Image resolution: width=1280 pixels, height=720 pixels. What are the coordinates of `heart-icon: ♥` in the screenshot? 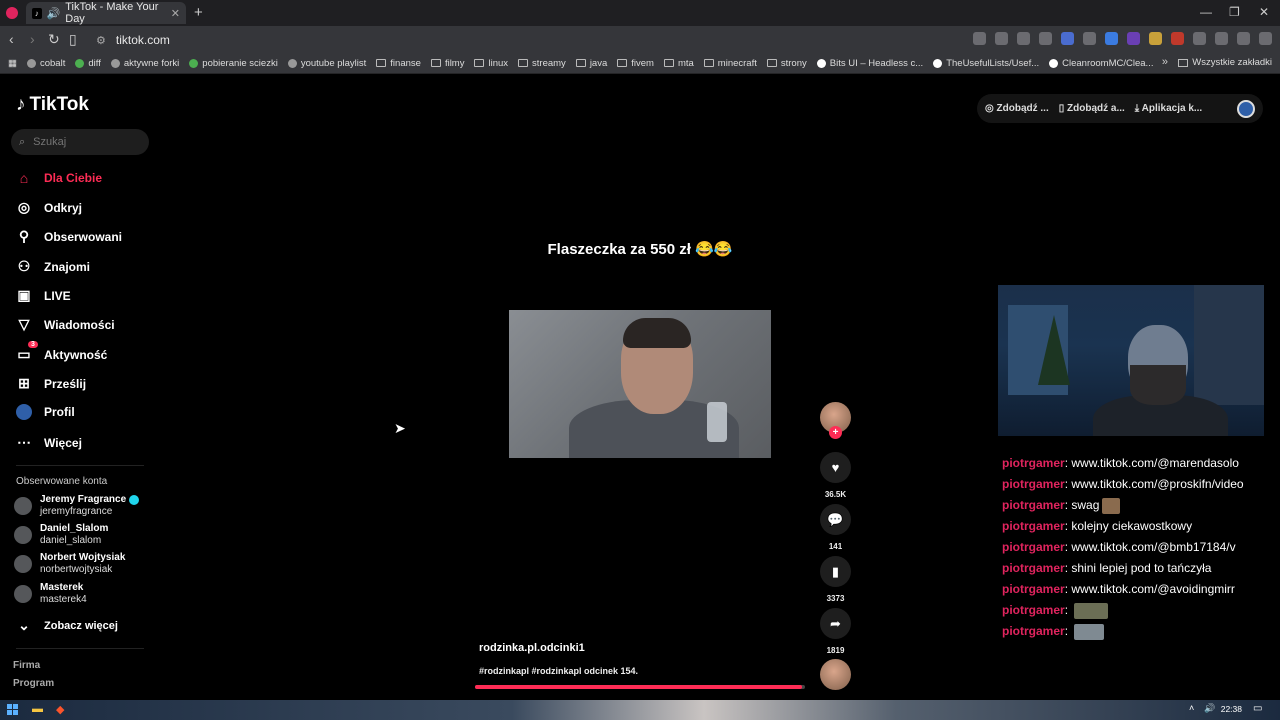 It's located at (835, 467).